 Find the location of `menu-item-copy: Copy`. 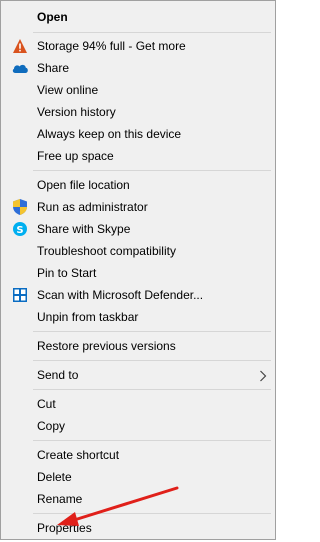

menu-item-copy: Copy is located at coordinates (138, 426).